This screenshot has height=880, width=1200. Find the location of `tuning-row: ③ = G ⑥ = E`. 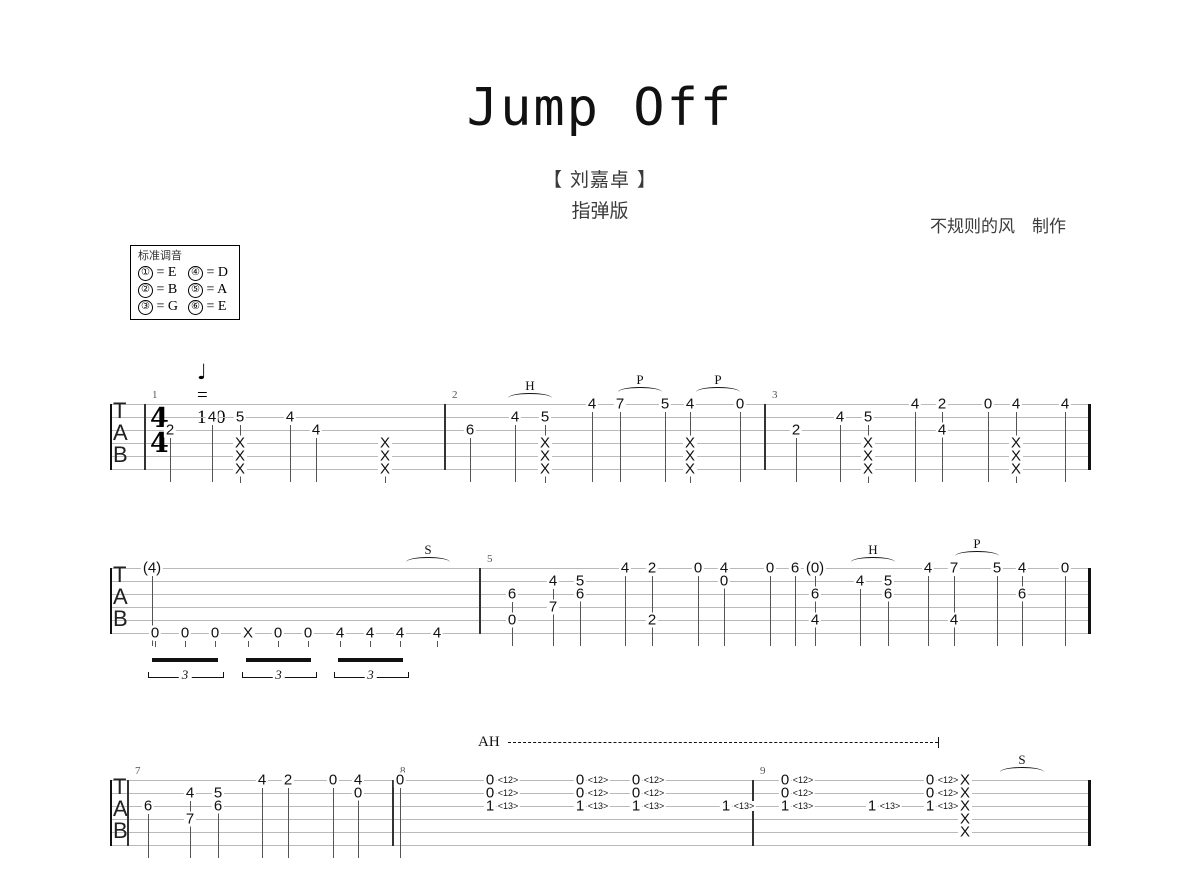

tuning-row: ③ = G ⑥ = E is located at coordinates (185, 306).